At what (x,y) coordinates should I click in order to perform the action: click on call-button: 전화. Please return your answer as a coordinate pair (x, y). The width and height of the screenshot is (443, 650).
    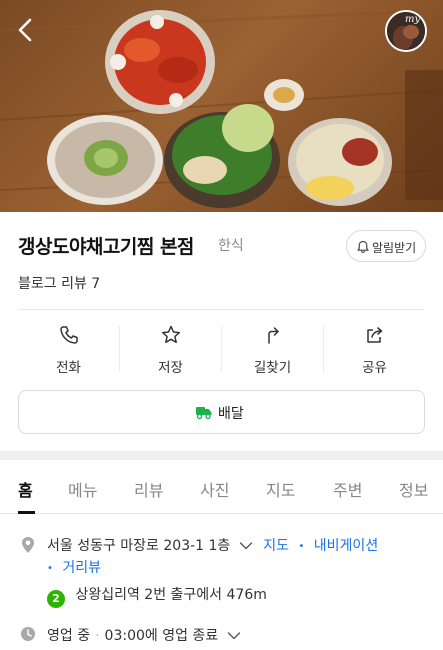
    Looking at the image, I should click on (68, 350).